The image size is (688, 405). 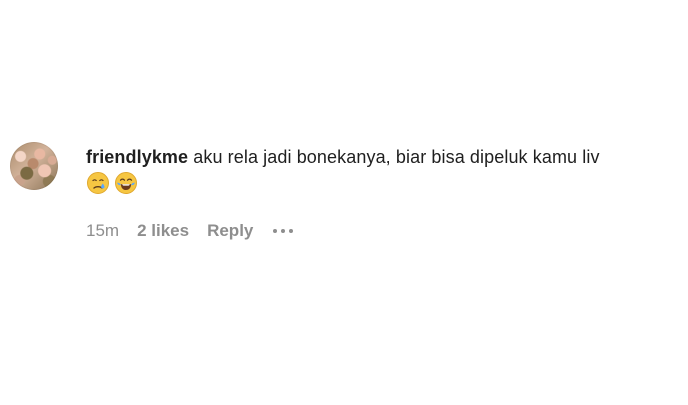 I want to click on username-link: friendlykme, so click(x=137, y=157).